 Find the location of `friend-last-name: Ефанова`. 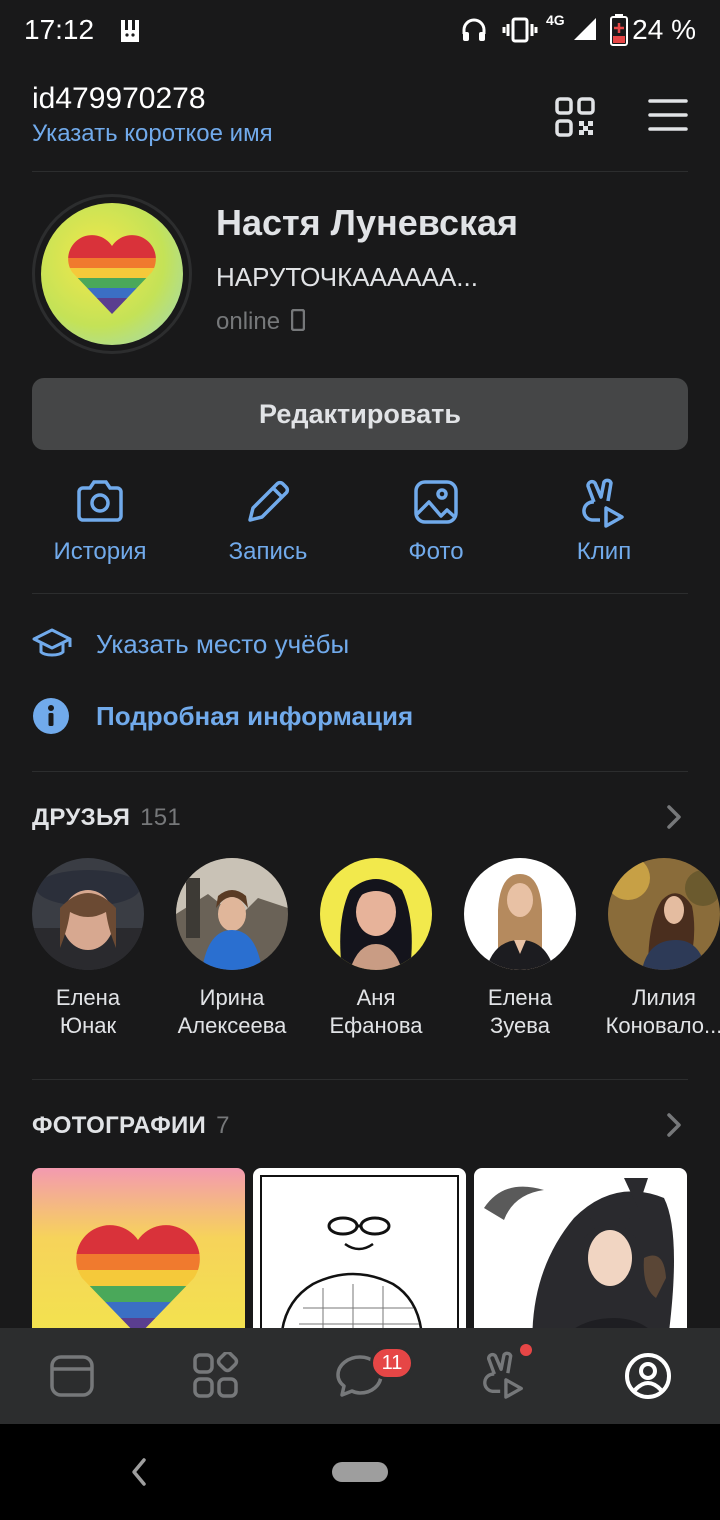

friend-last-name: Ефанова is located at coordinates (376, 1025).